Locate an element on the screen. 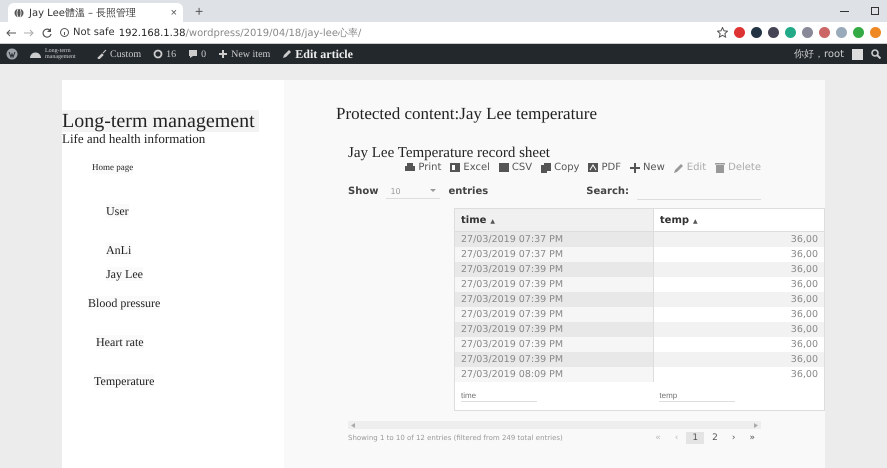  search-label: Search: is located at coordinates (607, 191).